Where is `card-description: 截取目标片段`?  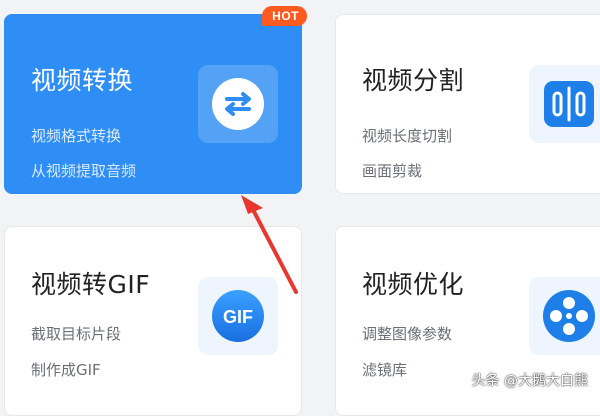 card-description: 截取目标片段 is located at coordinates (76, 334).